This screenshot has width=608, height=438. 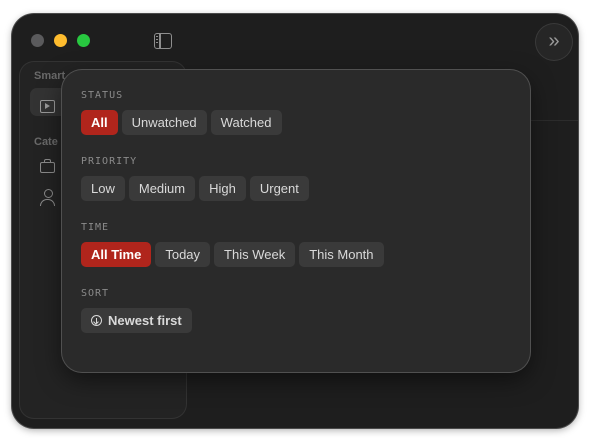 What do you see at coordinates (46, 142) in the screenshot?
I see `sidebar-heading-categories: Cate` at bounding box center [46, 142].